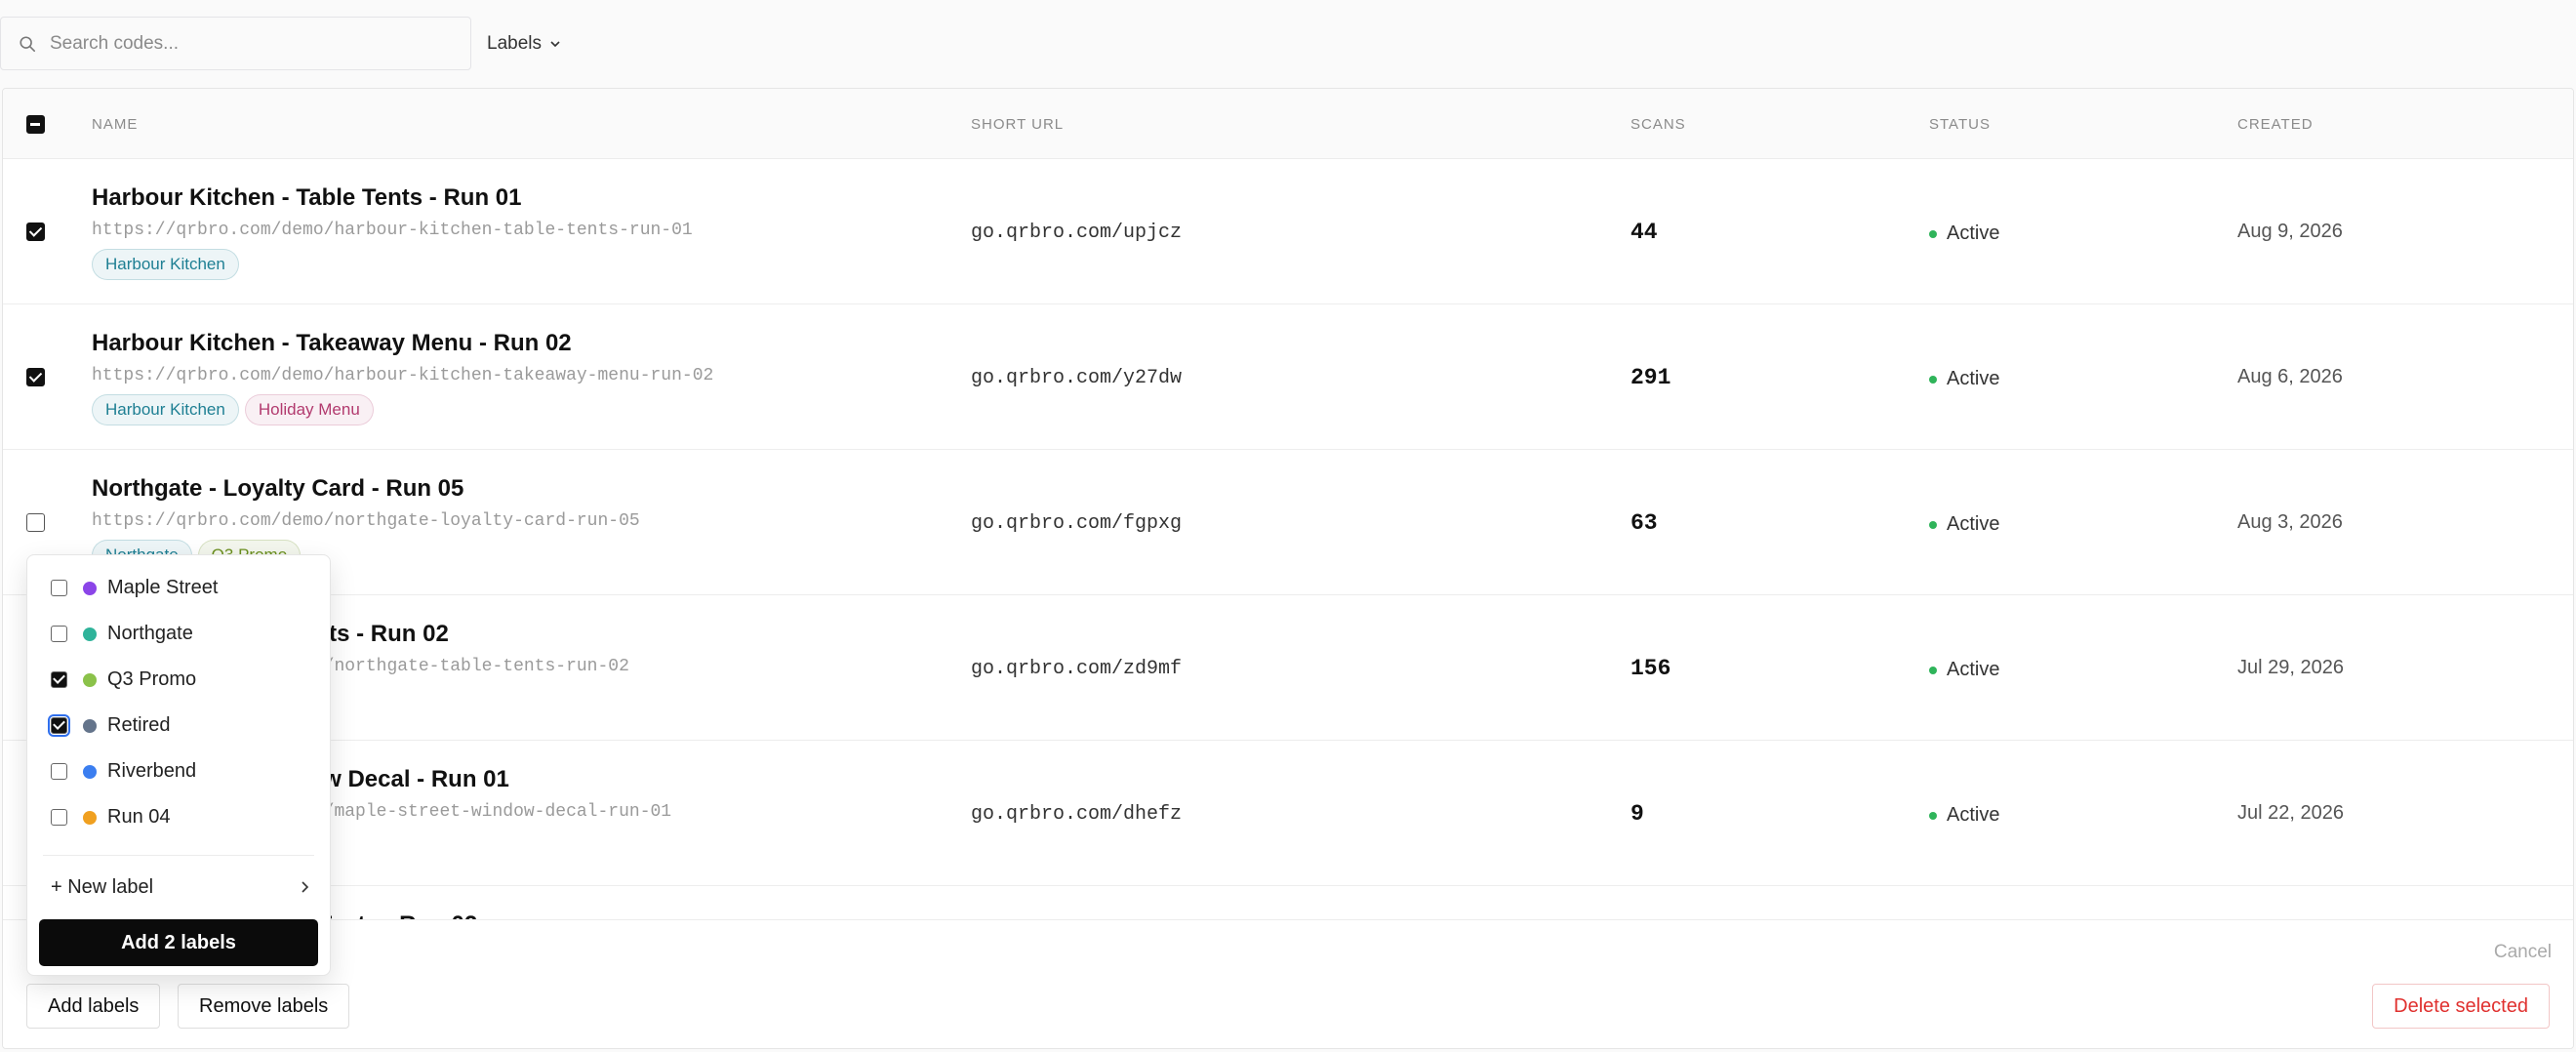  I want to click on label-option: Maple Street, so click(178, 588).